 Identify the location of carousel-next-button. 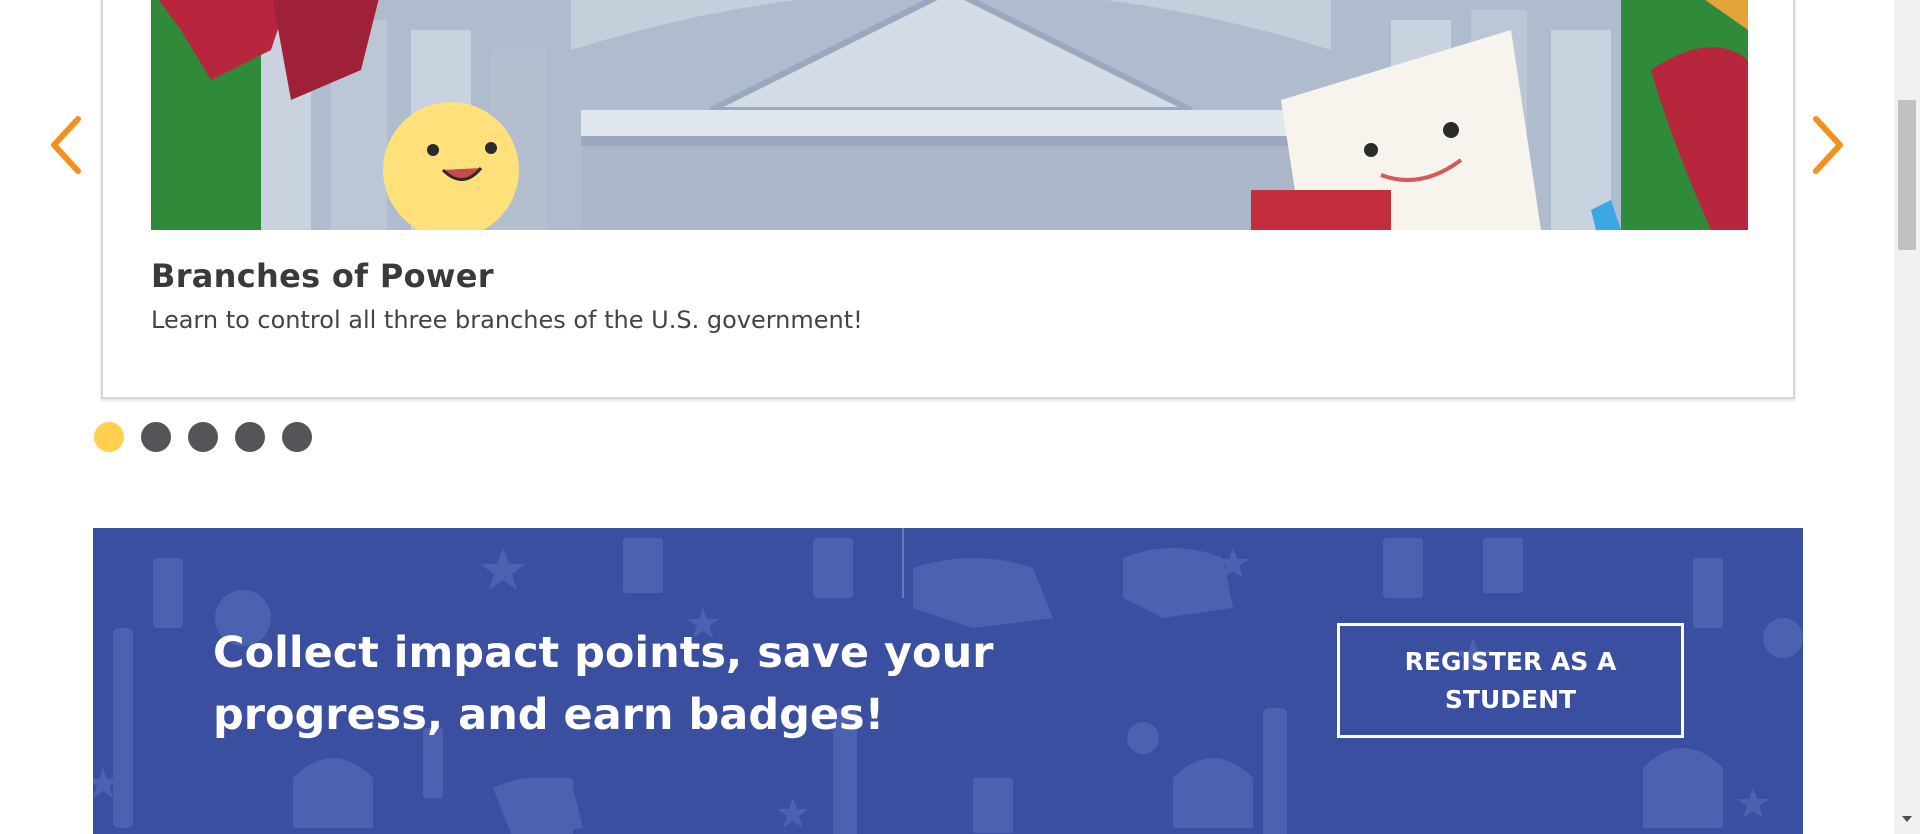
(1828, 145).